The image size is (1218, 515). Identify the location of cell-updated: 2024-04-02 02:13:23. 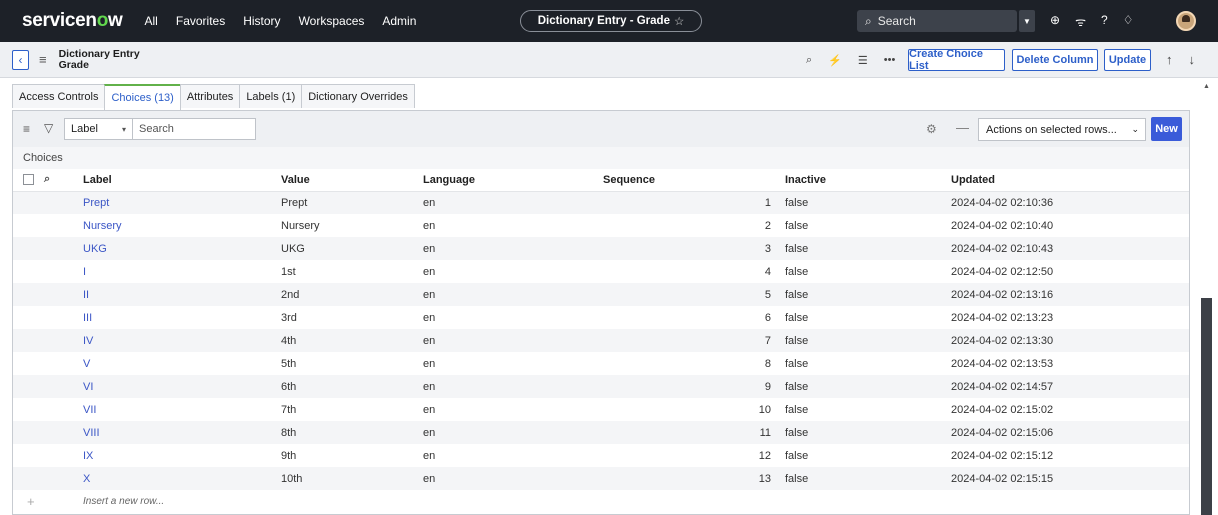
(1002, 317).